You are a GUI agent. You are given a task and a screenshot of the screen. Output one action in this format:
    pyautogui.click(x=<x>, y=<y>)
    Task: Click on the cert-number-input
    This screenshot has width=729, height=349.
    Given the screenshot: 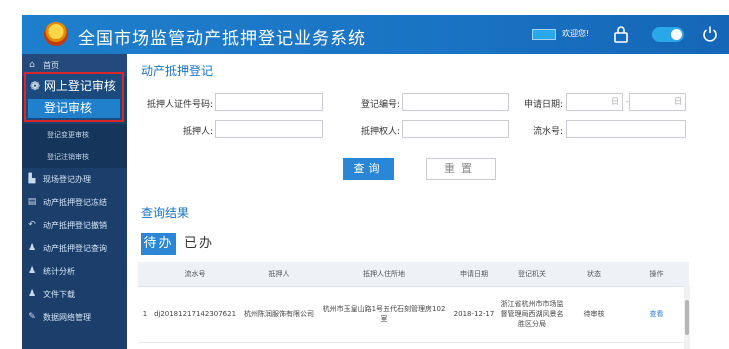 What is the action you would take?
    pyautogui.click(x=269, y=102)
    